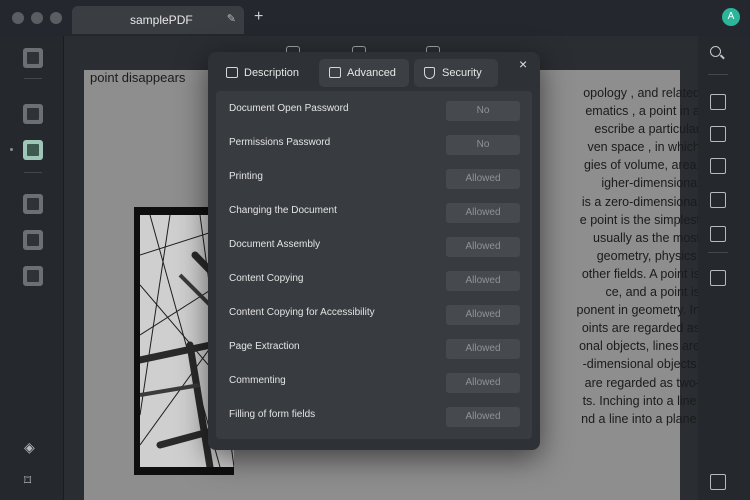 The height and width of the screenshot is (500, 750). Describe the element at coordinates (724, 268) in the screenshot. I see `right-sidebar` at that location.